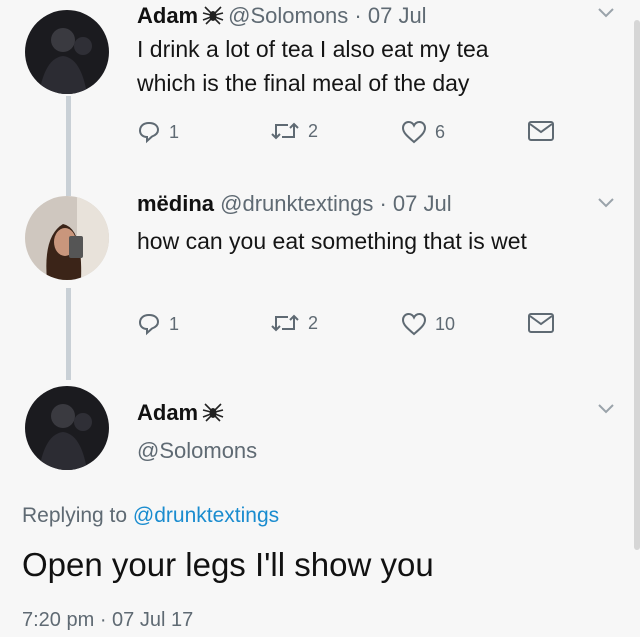 The image size is (640, 637). Describe the element at coordinates (108, 620) in the screenshot. I see `tweet-timestamp: 7:20 pm · 07 Jul 17` at that location.